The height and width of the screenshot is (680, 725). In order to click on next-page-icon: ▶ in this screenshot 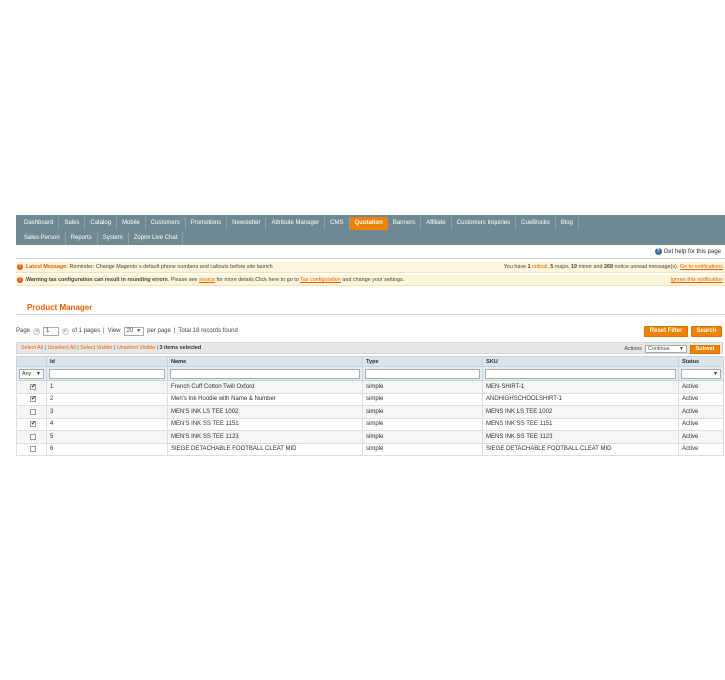, I will do `click(66, 331)`.